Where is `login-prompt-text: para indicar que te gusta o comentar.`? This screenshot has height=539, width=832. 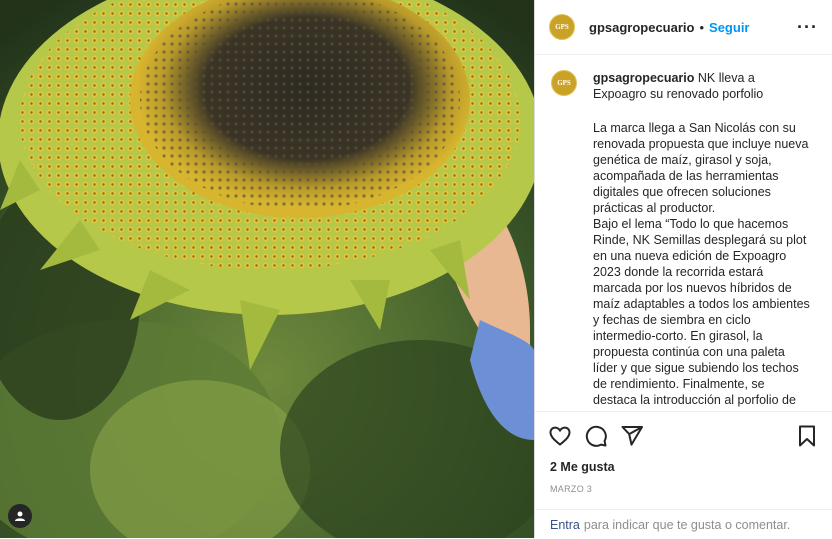
login-prompt-text: para indicar que te gusta o comentar. is located at coordinates (687, 524).